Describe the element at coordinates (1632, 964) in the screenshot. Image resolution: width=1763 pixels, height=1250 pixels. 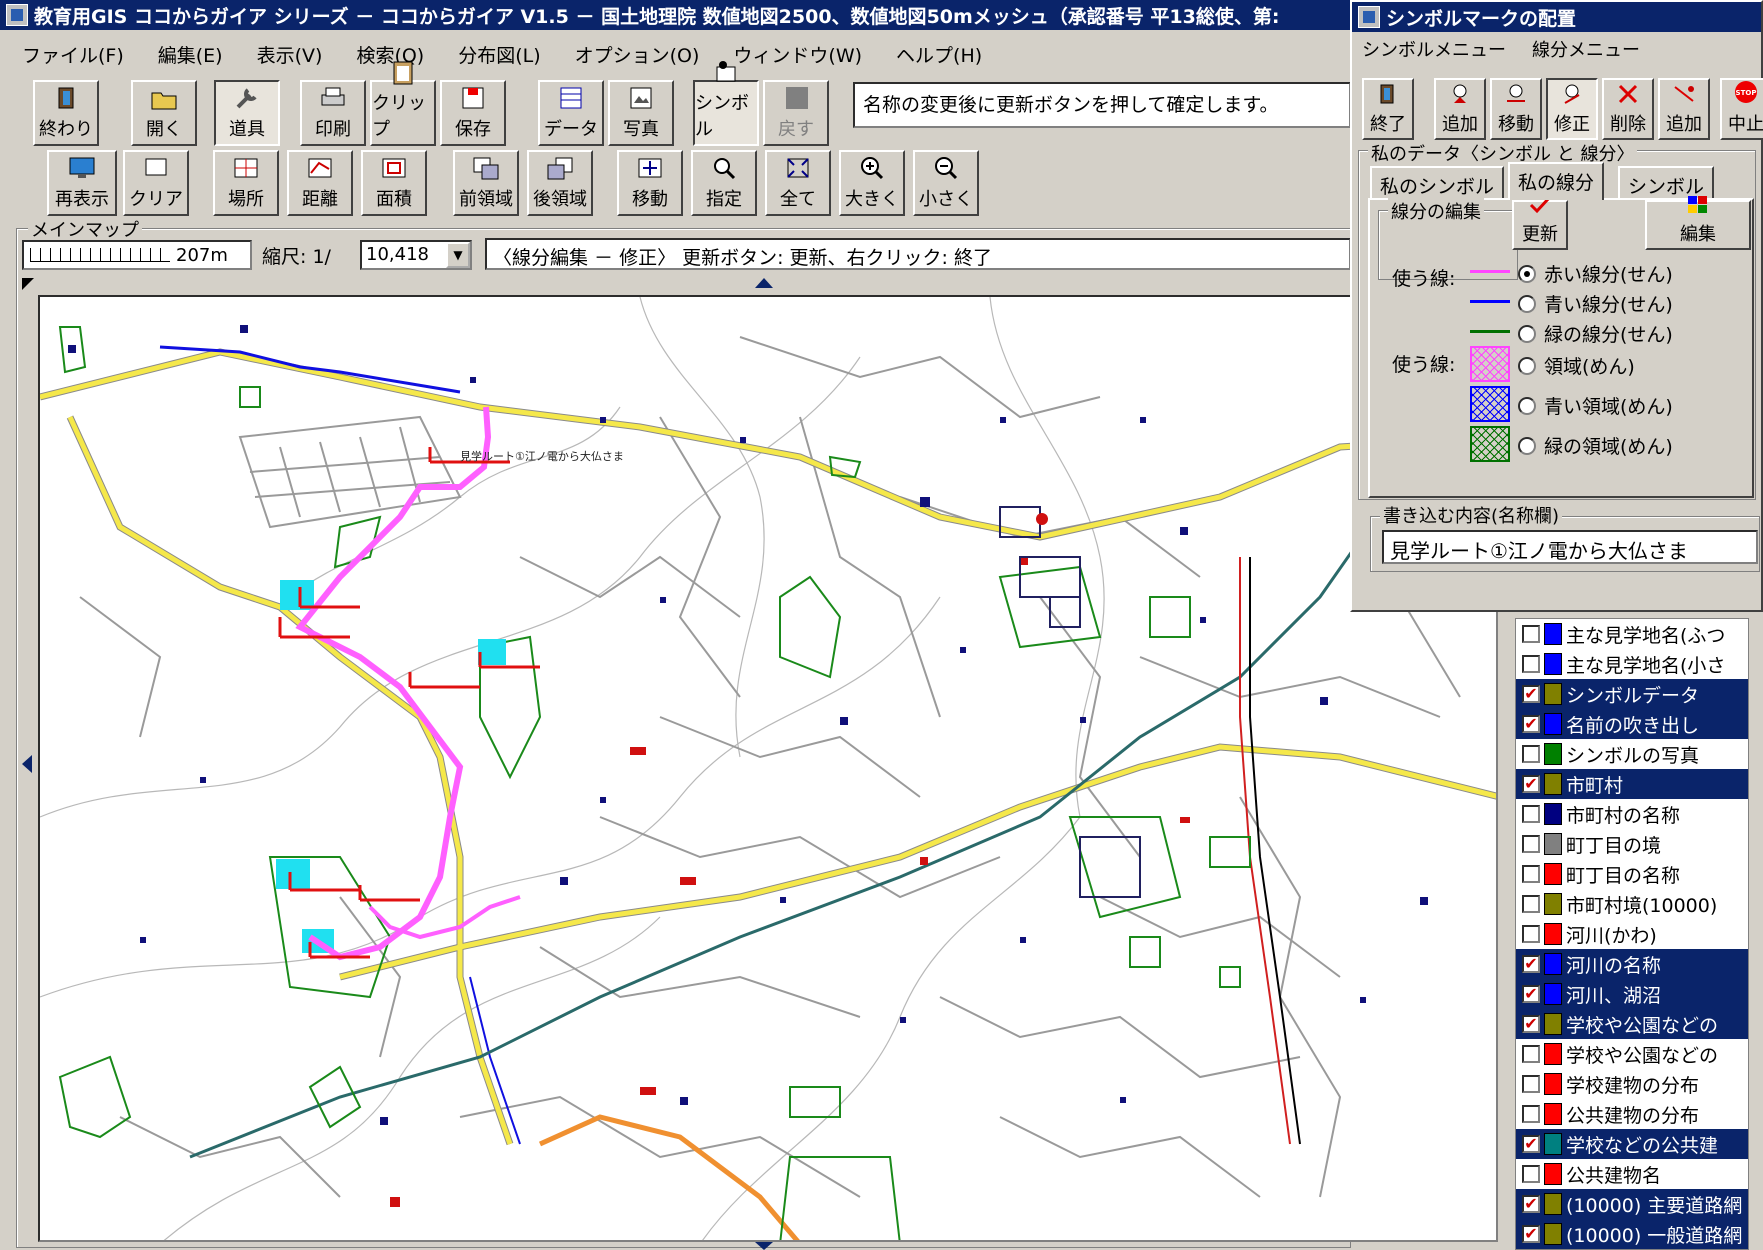
I see `layer-row: ✔ 河川の名称` at that location.